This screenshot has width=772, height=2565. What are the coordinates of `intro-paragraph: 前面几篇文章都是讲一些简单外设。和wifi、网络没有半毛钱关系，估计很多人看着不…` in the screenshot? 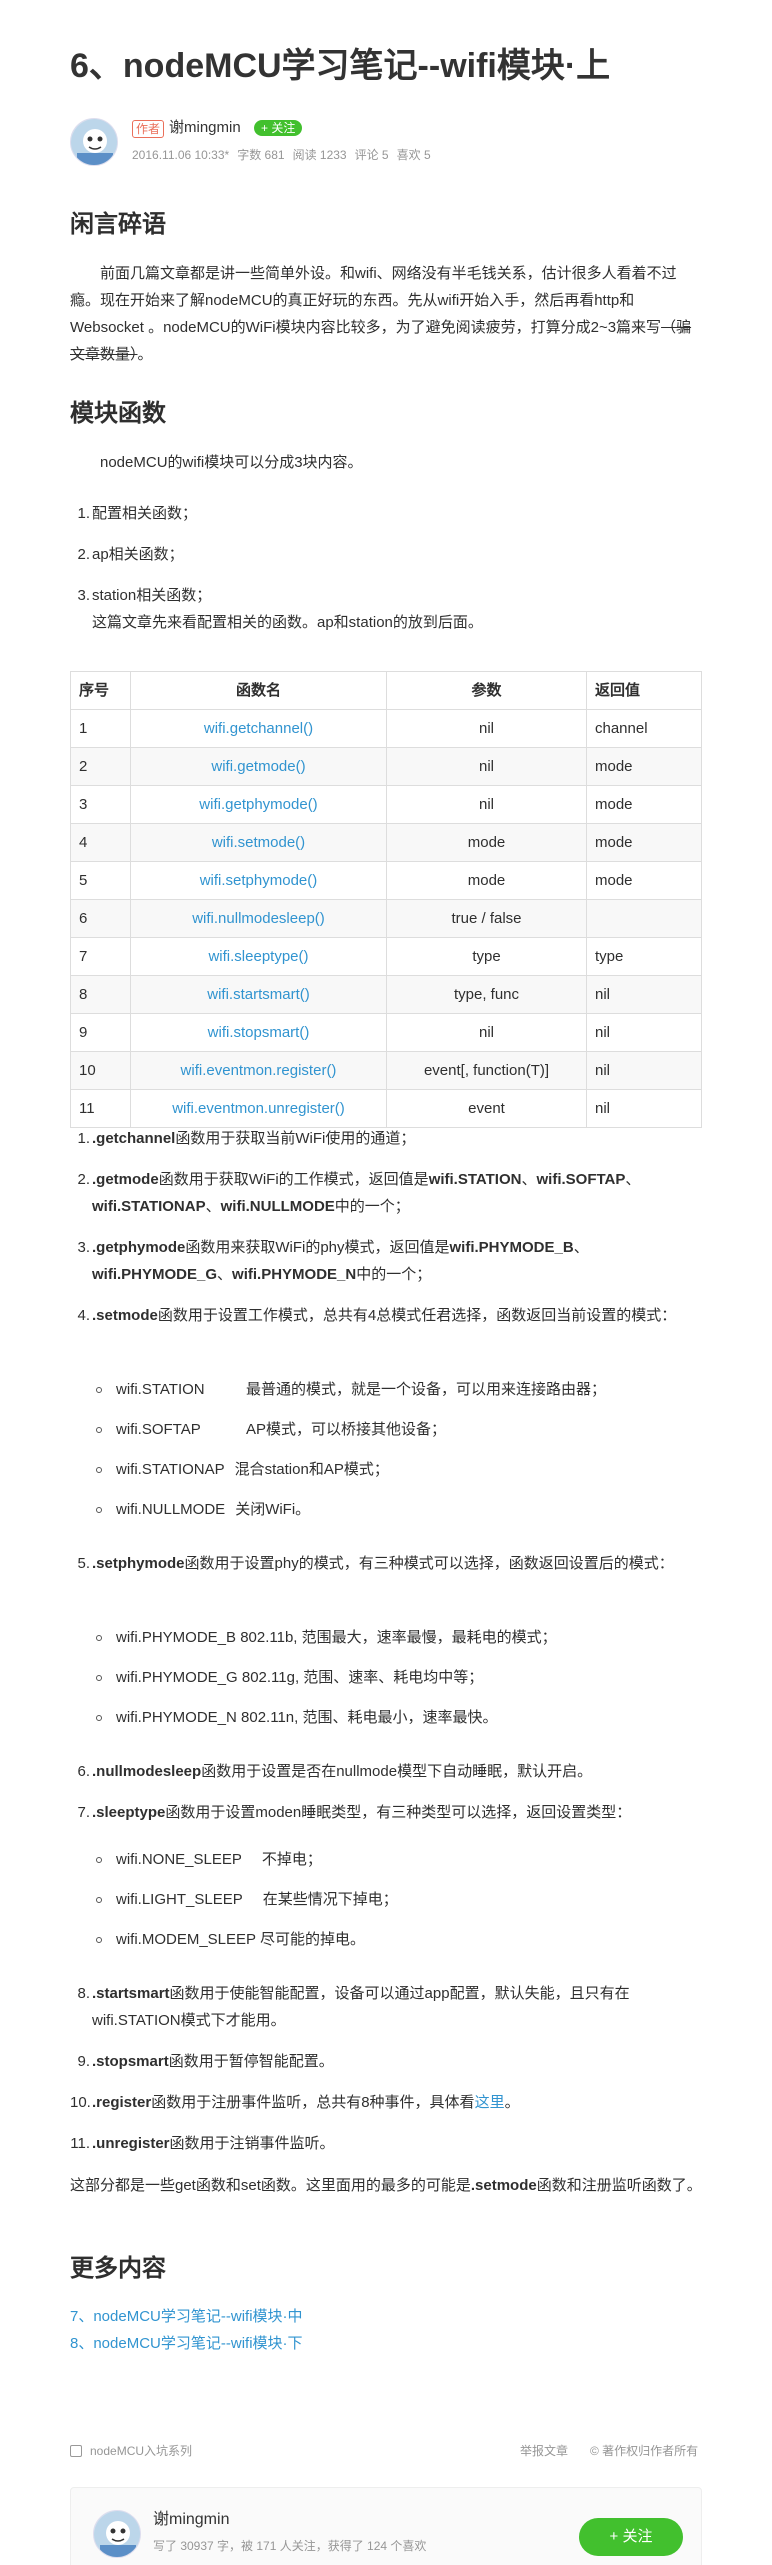 It's located at (381, 314).